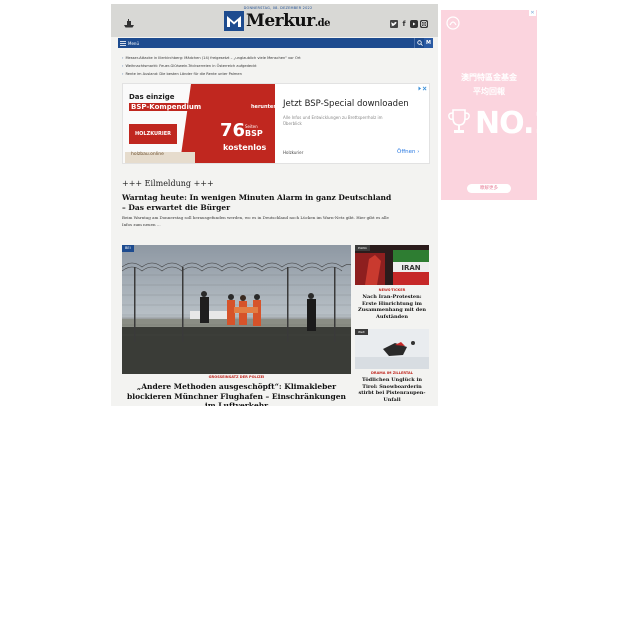 Image resolution: width=640 pixels, height=640 pixels. What do you see at coordinates (123, 43) in the screenshot?
I see `hamburger-icon` at bounding box center [123, 43].